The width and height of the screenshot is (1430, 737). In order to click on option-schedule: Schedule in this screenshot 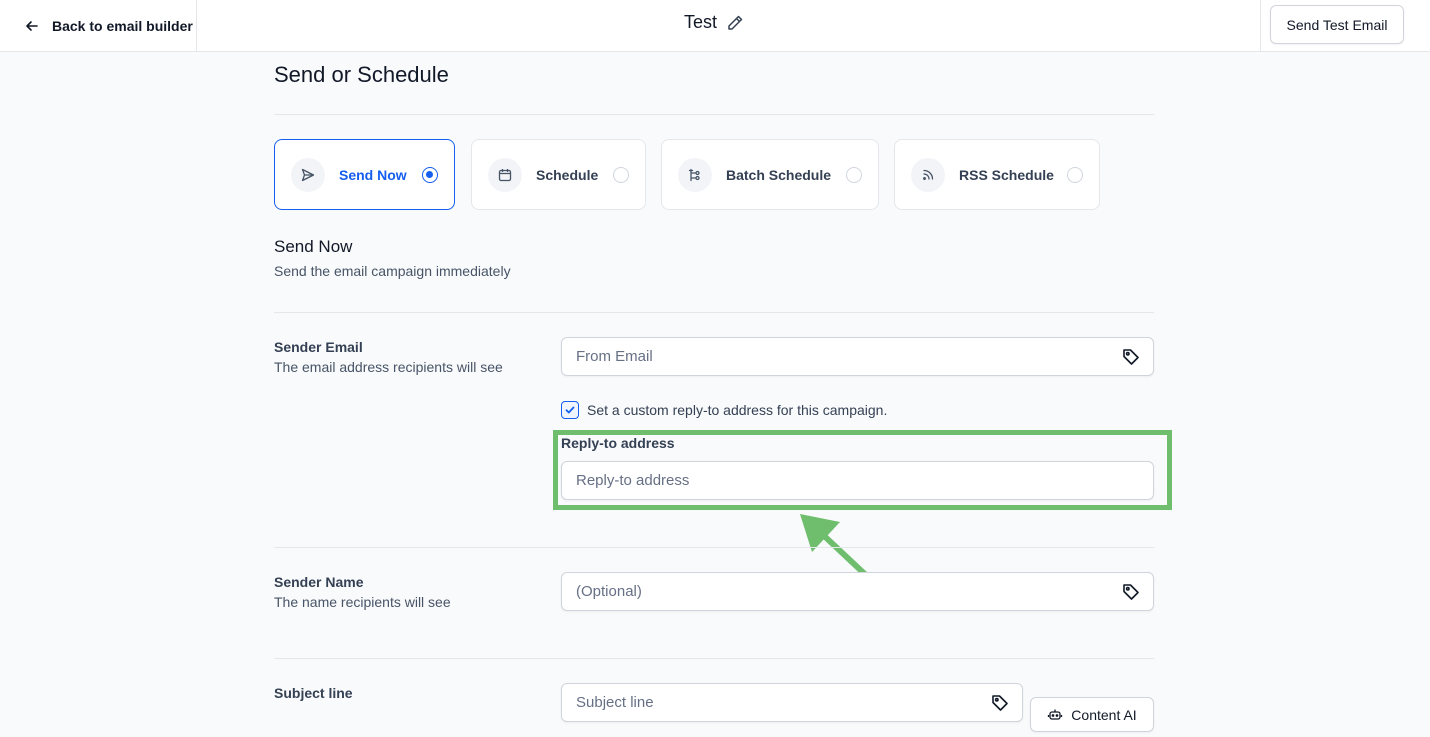, I will do `click(558, 174)`.